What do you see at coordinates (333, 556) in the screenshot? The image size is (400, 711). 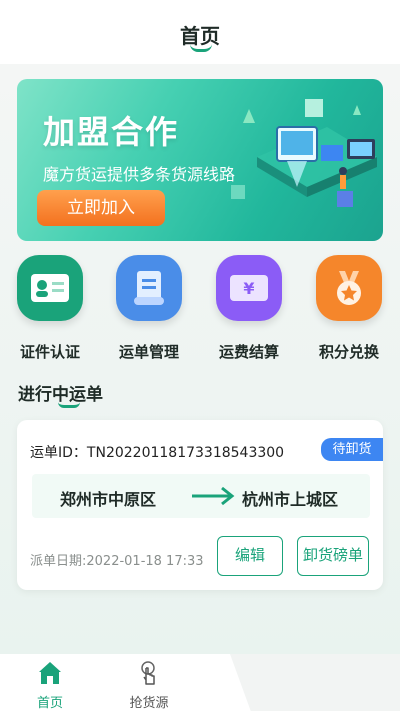 I see `unload-weighbill-button: 卸货磅单` at bounding box center [333, 556].